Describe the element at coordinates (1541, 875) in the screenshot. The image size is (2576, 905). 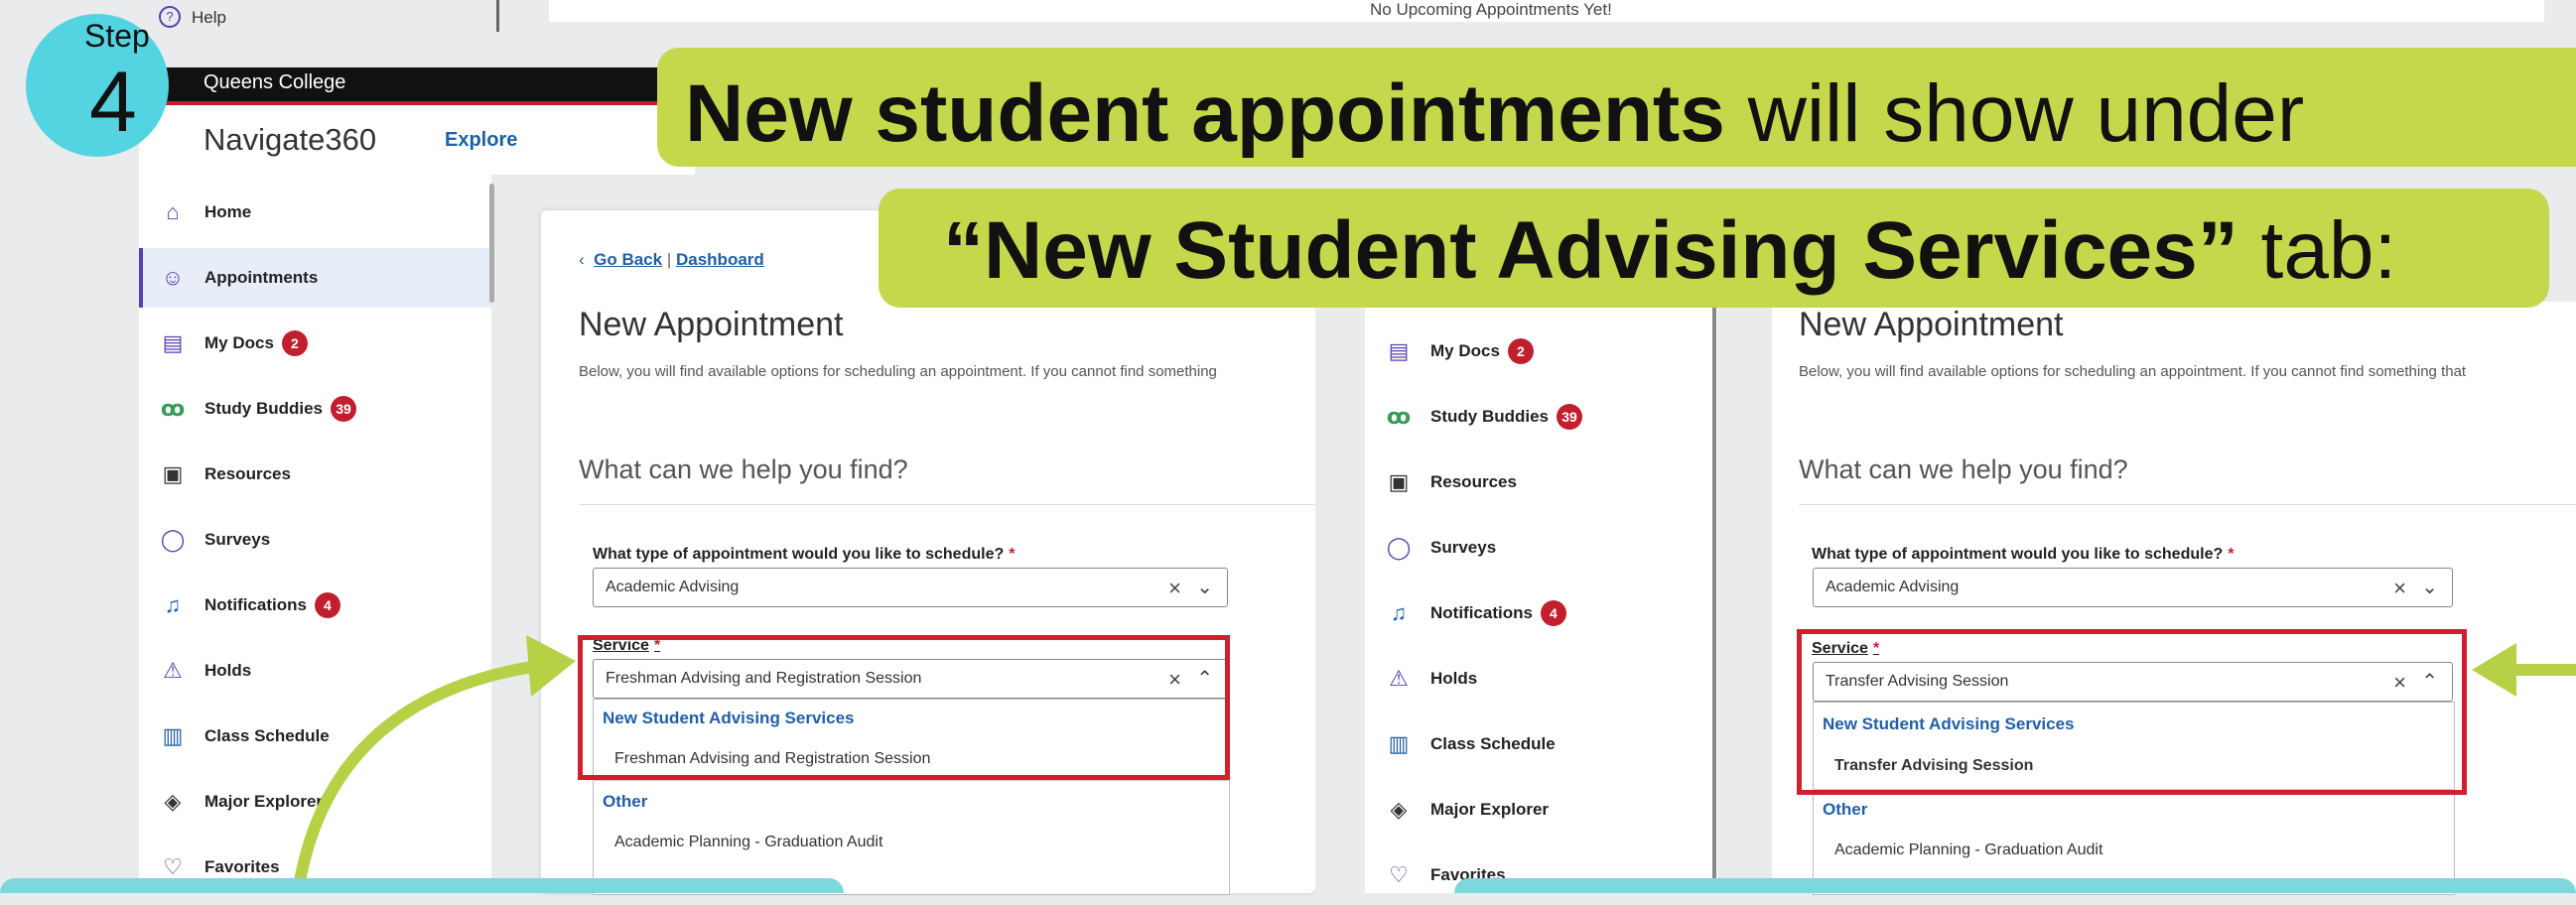
I see `sidebar-item-favorites: ♡ Favorites` at that location.